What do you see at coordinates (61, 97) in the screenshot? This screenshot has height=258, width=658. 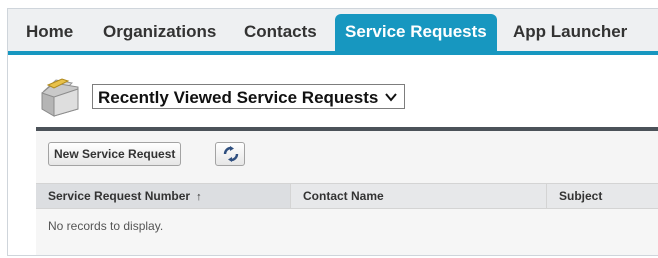 I see `folder-icon` at bounding box center [61, 97].